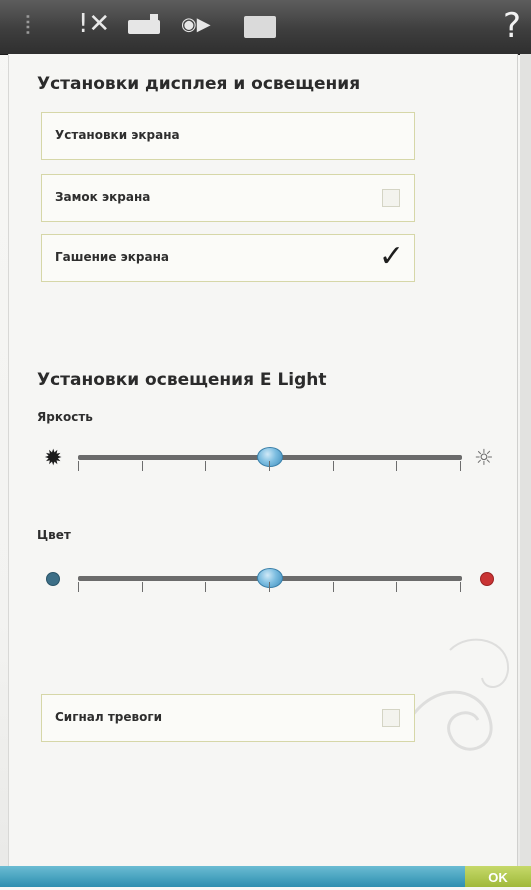  I want to click on alarm-signal-checkbox, so click(391, 718).